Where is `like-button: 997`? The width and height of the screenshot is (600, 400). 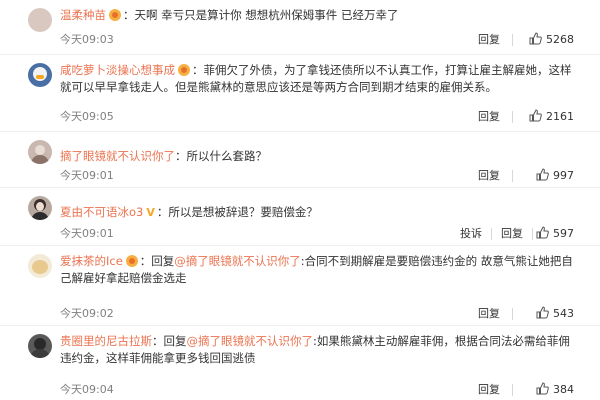
like-button: 997 is located at coordinates (555, 176).